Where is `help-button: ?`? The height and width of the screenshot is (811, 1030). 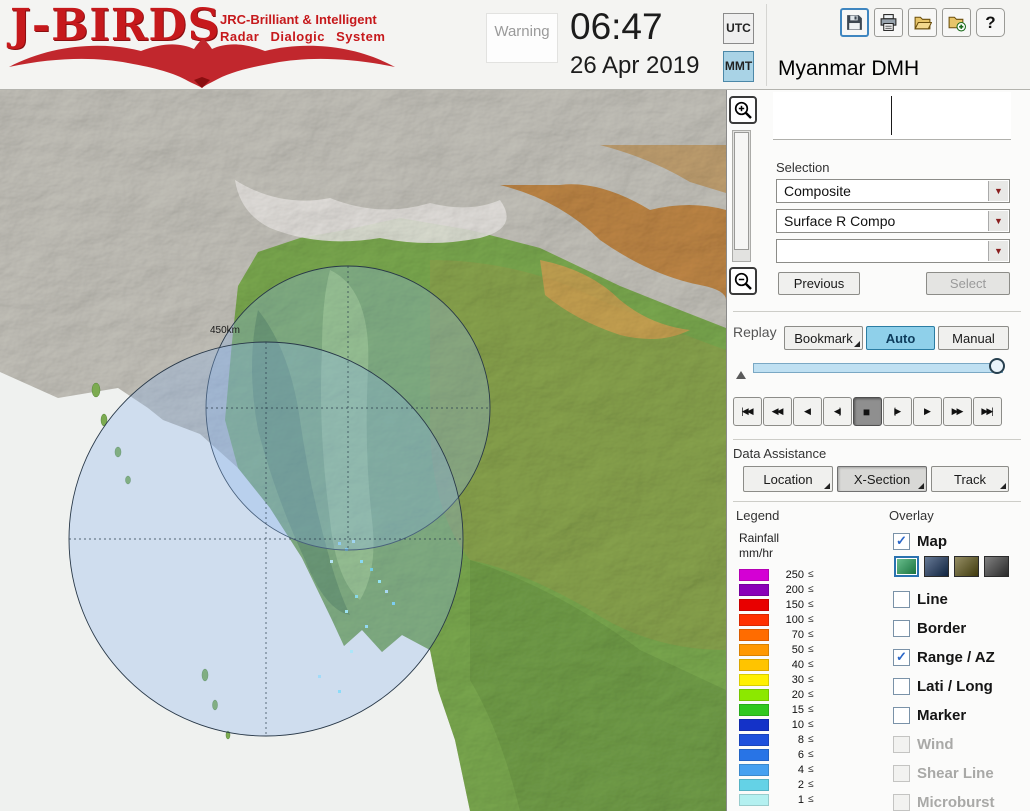
help-button: ? is located at coordinates (990, 22).